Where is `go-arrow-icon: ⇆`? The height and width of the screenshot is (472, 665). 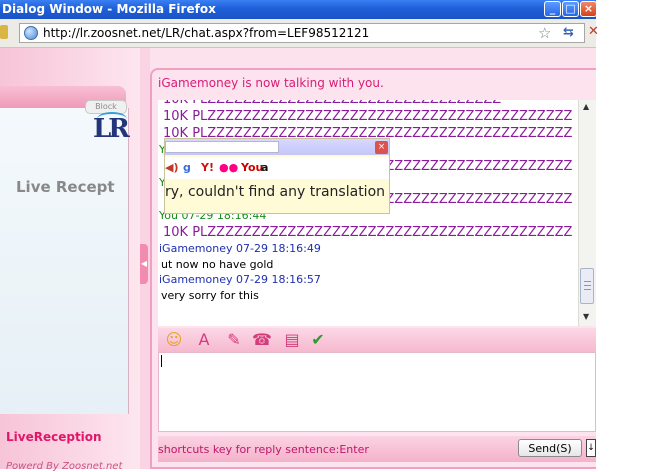
go-arrow-icon: ⇆ is located at coordinates (568, 32).